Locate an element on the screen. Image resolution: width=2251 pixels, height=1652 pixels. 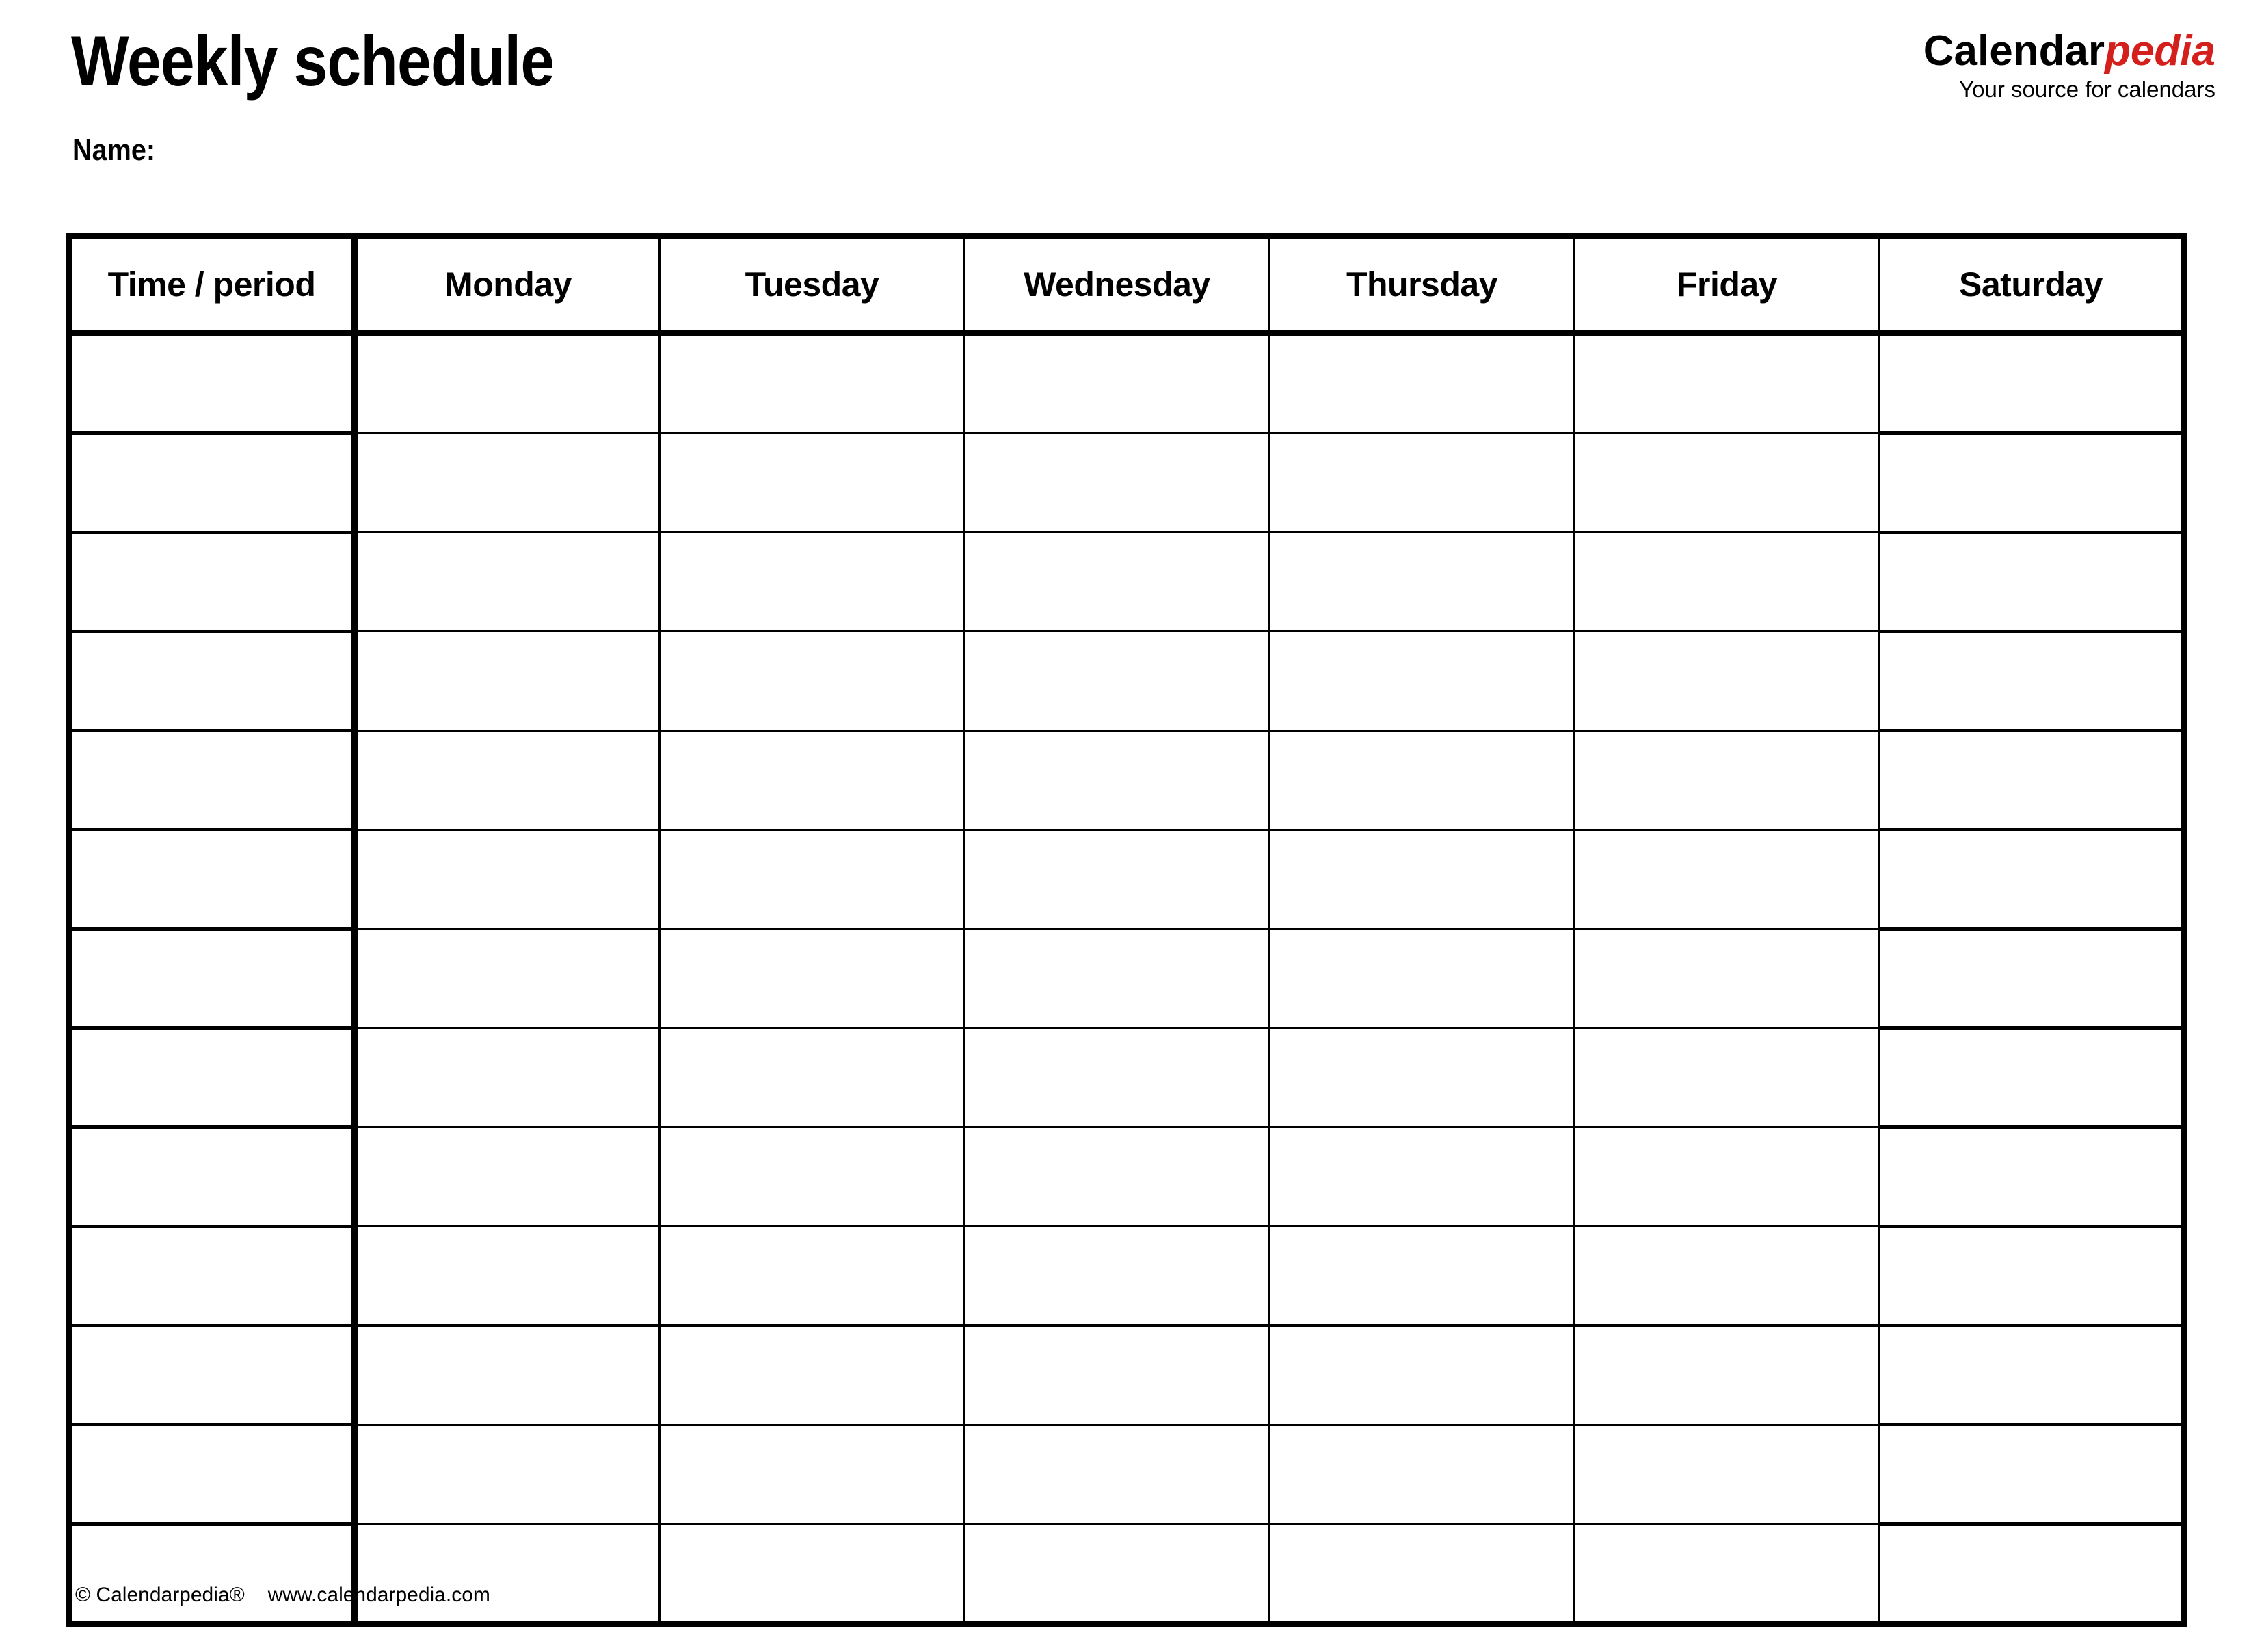
column-header-thursday: Thursday is located at coordinates (1422, 286).